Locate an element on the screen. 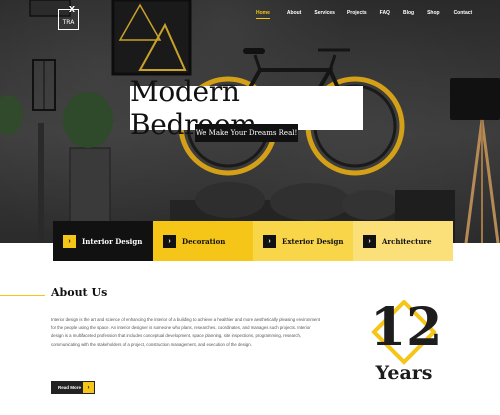 This screenshot has height=415, width=500. nav-home: Home is located at coordinates (263, 14).